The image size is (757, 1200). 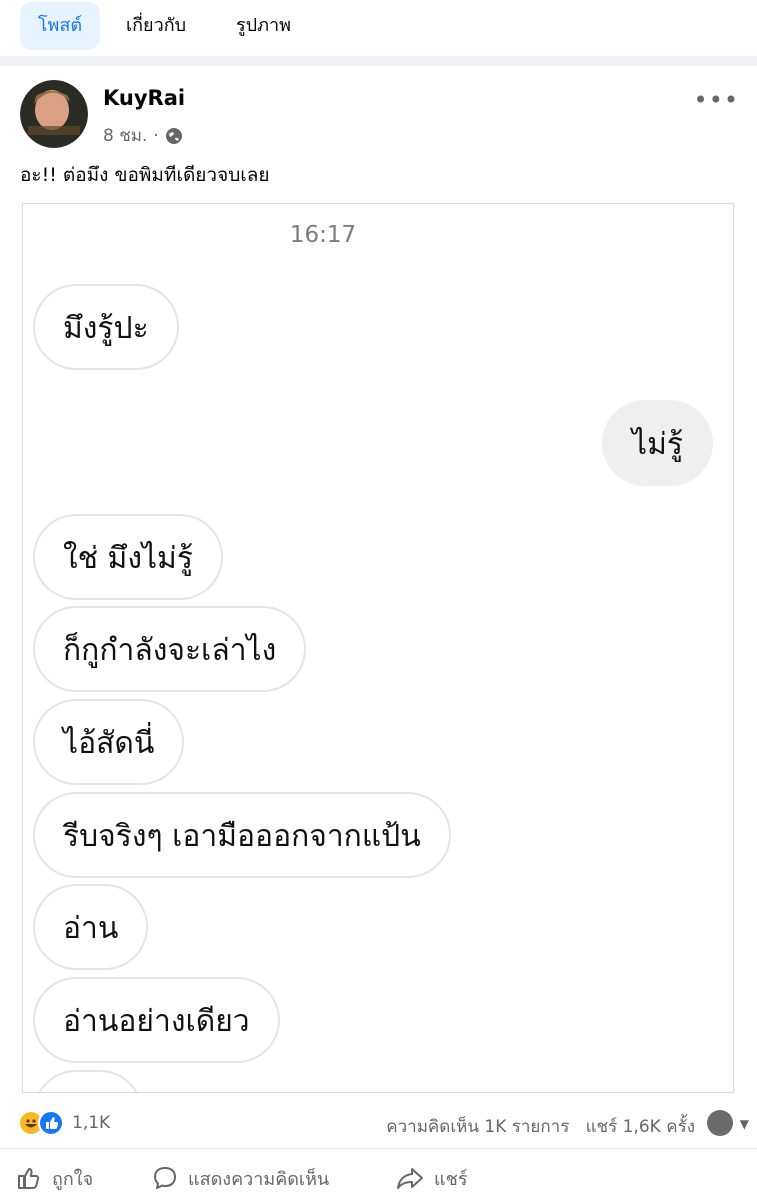 What do you see at coordinates (145, 175) in the screenshot?
I see `post-caption: อะ!! ต่อมึง ขอพิมทีเดียวจบเลย` at bounding box center [145, 175].